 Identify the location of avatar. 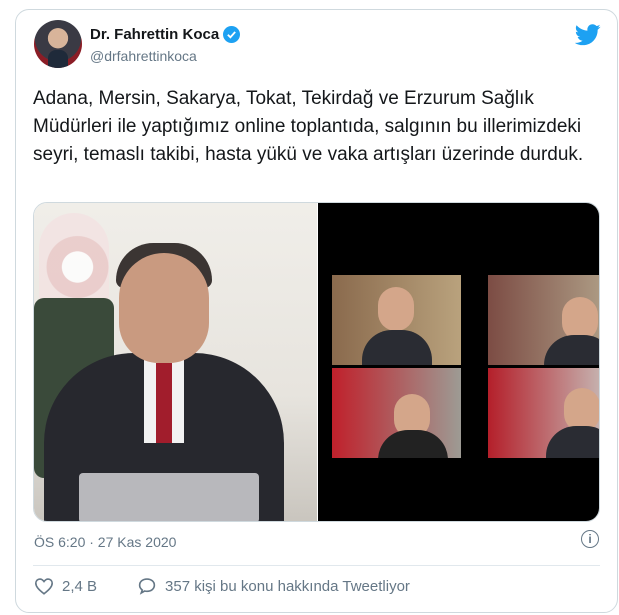
(58, 44).